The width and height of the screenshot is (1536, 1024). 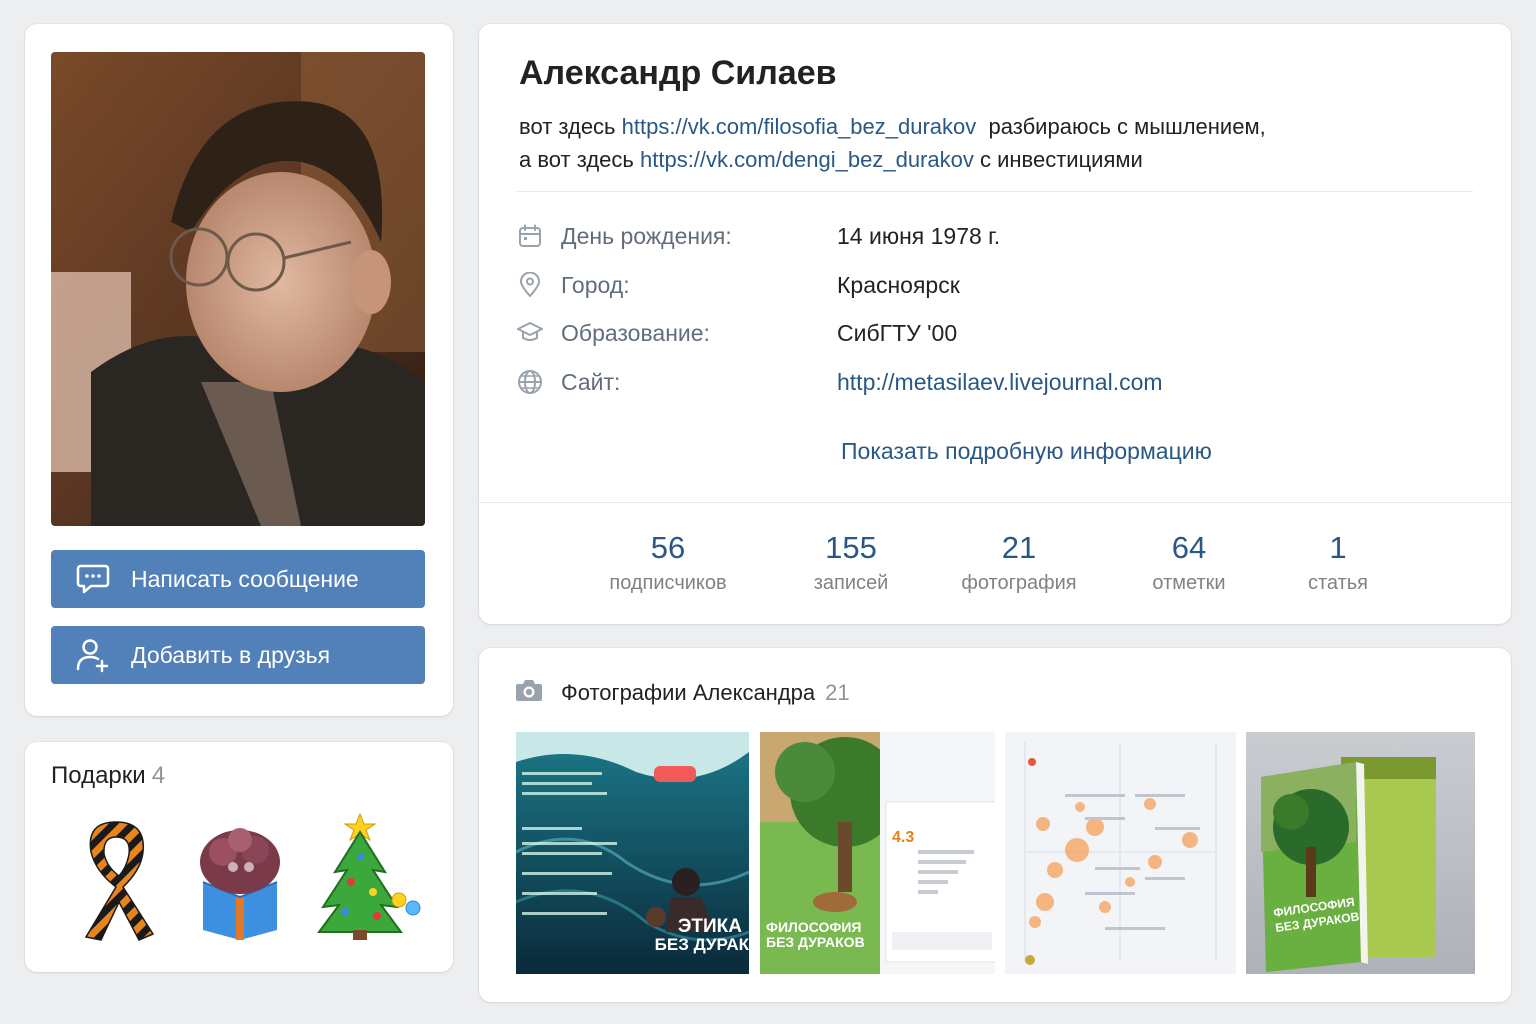 I want to click on status-text: разбираюсь с мышлением,, so click(x=1127, y=126).